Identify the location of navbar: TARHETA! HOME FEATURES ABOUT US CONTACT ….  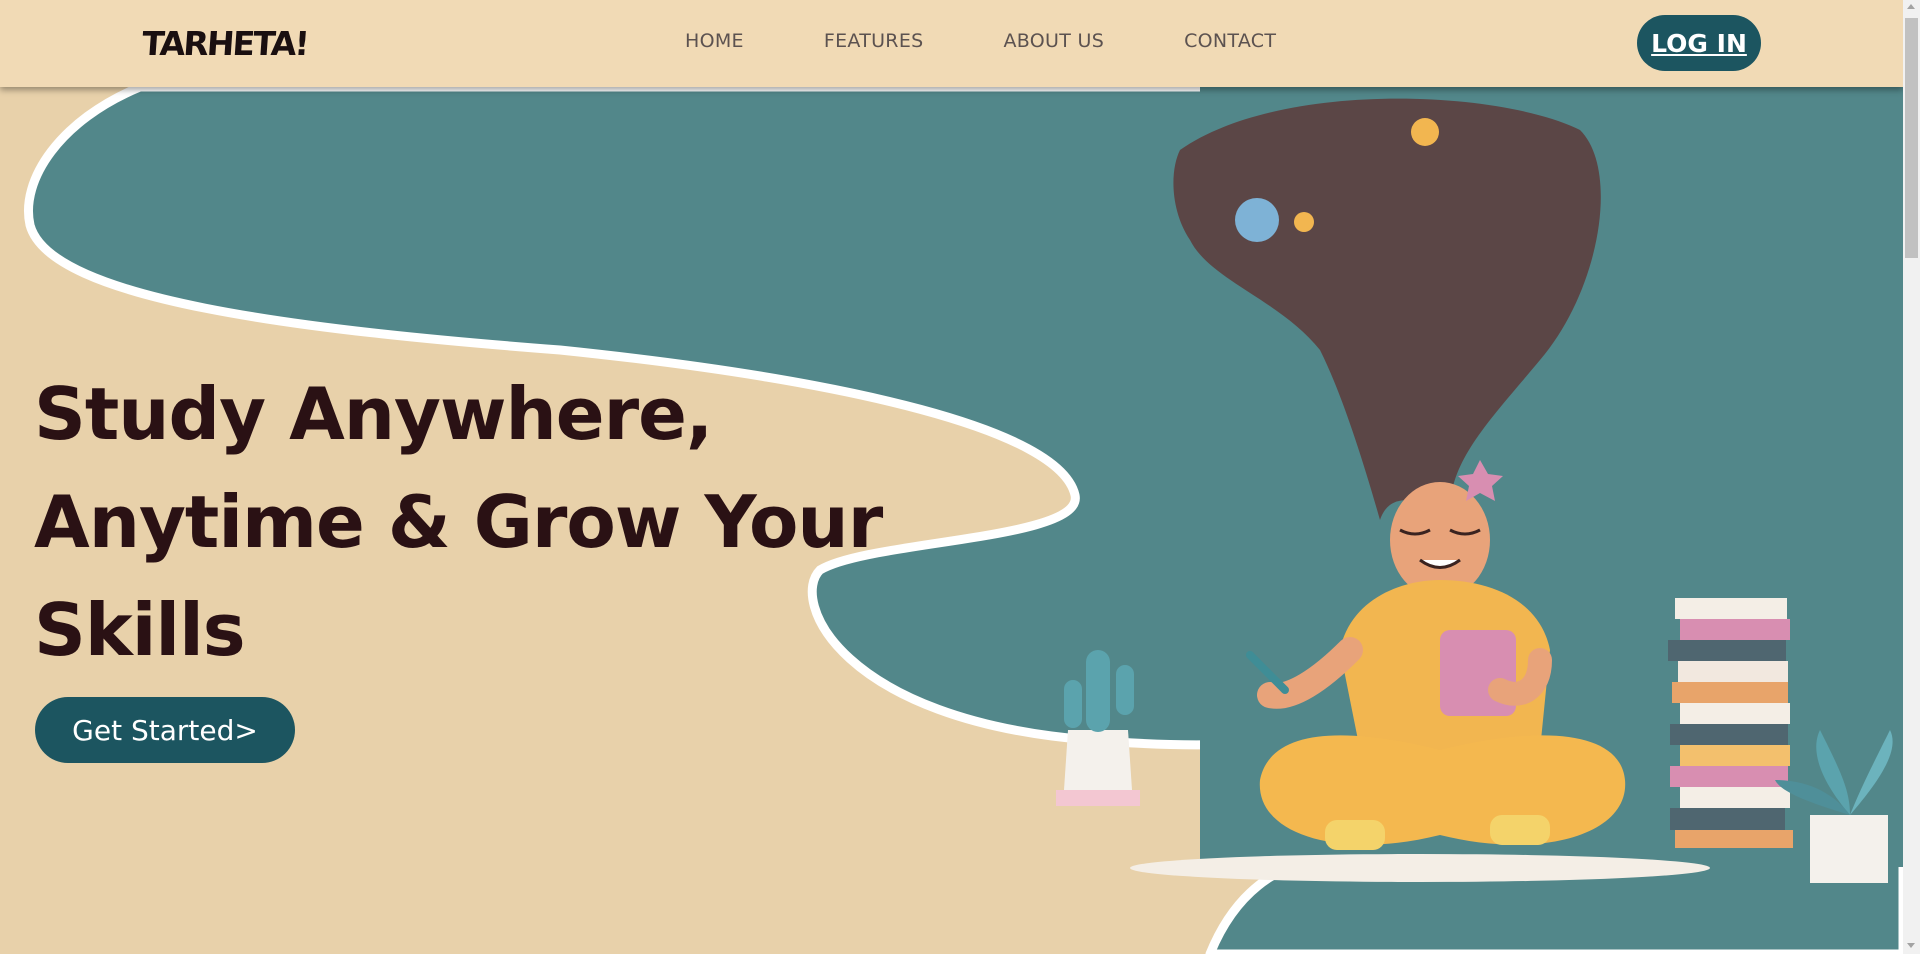
(951, 43).